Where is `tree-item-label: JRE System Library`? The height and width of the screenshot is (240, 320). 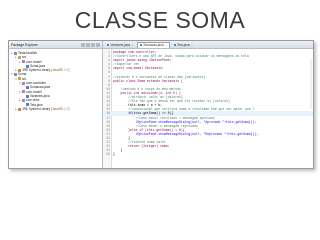
tree-item-label: JRE System Library is located at coordinates (36, 108).